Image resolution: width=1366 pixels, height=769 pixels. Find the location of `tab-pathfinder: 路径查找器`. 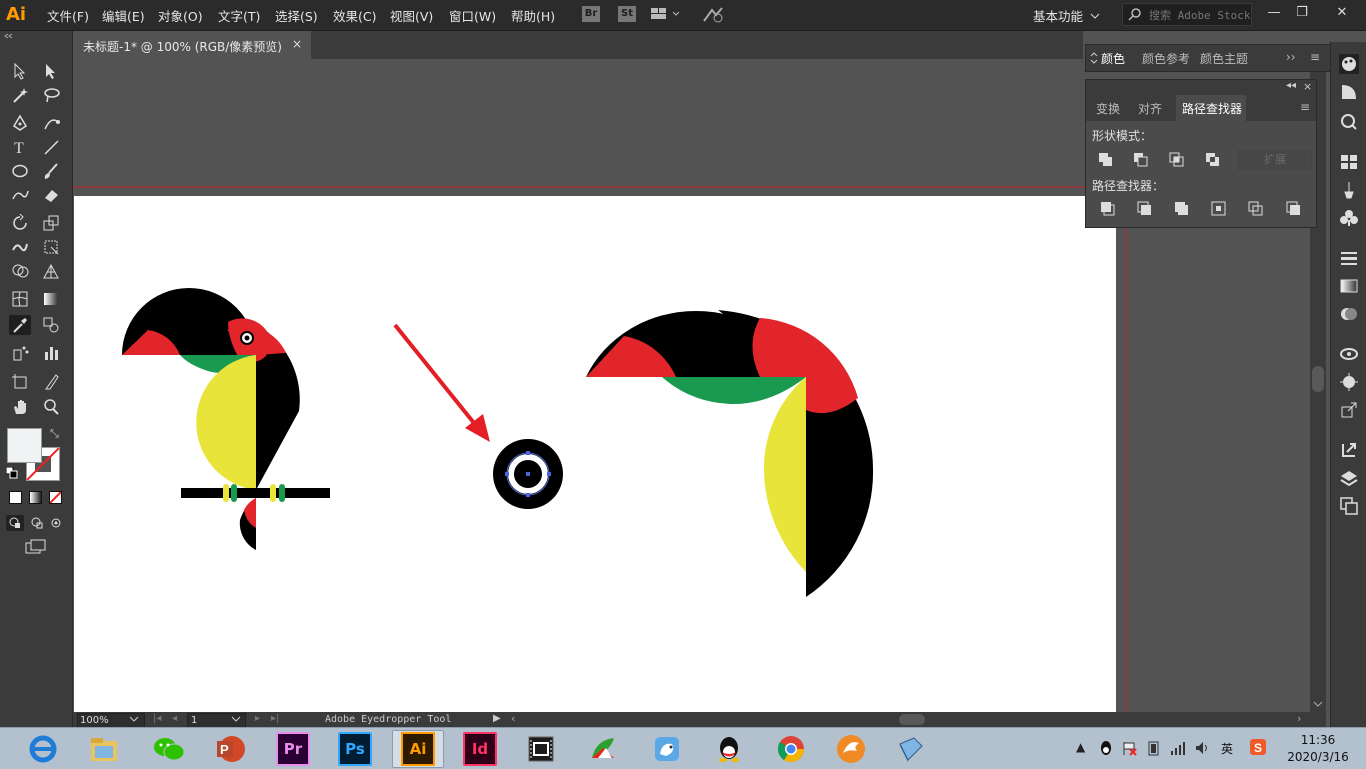

tab-pathfinder: 路径查找器 is located at coordinates (1212, 108).